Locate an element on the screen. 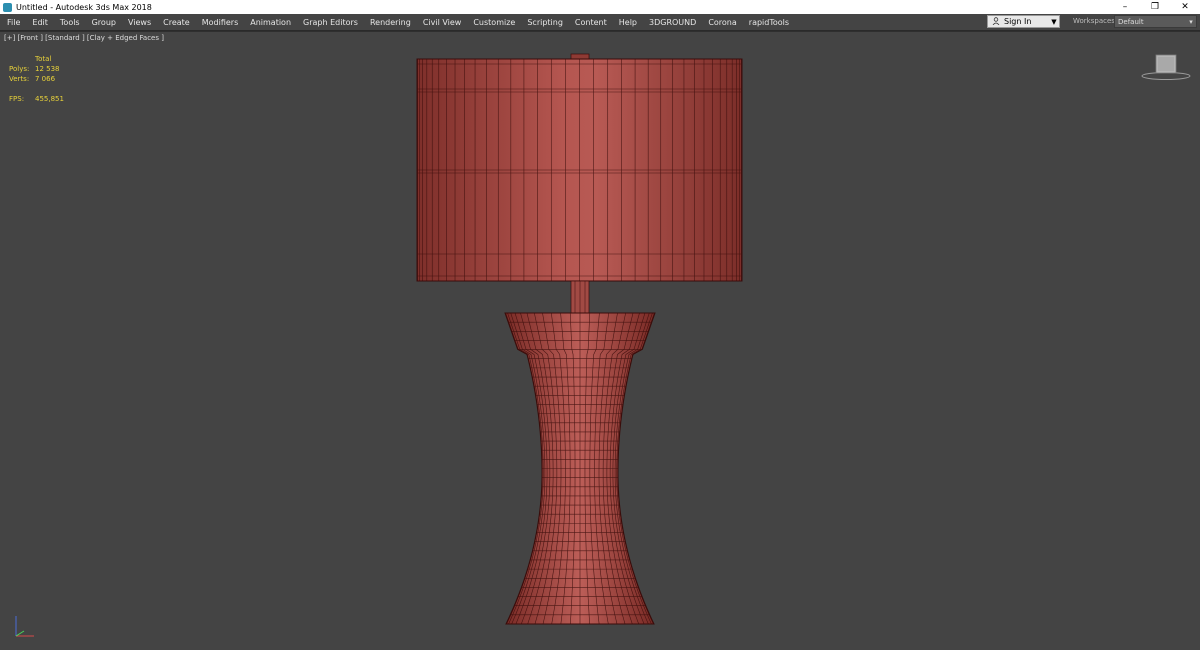 The height and width of the screenshot is (650, 1200). menu-help: Help is located at coordinates (628, 22).